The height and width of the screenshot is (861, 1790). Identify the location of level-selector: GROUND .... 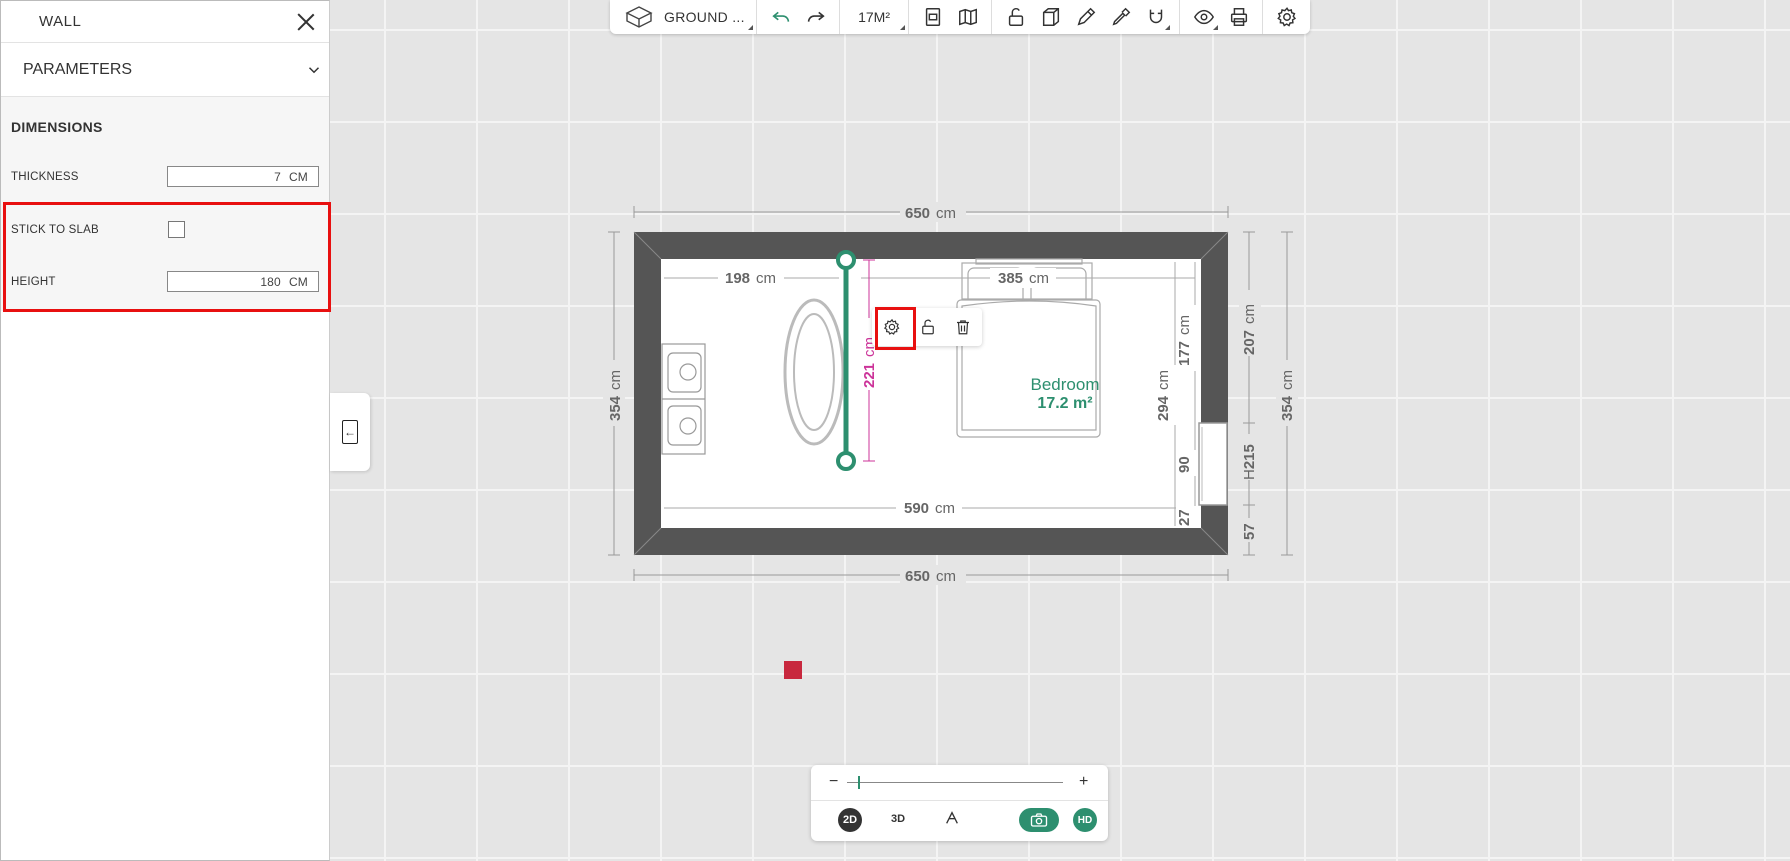
(684, 17).